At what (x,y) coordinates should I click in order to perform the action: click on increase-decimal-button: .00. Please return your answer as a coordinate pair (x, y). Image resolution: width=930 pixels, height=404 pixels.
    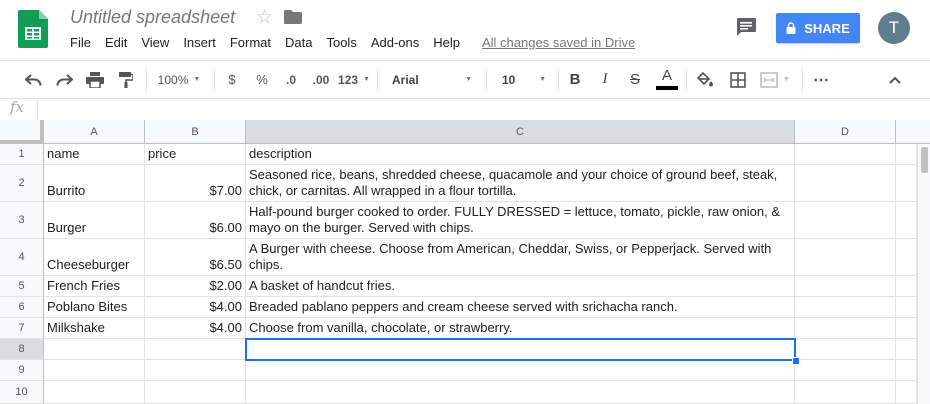
    Looking at the image, I should click on (321, 79).